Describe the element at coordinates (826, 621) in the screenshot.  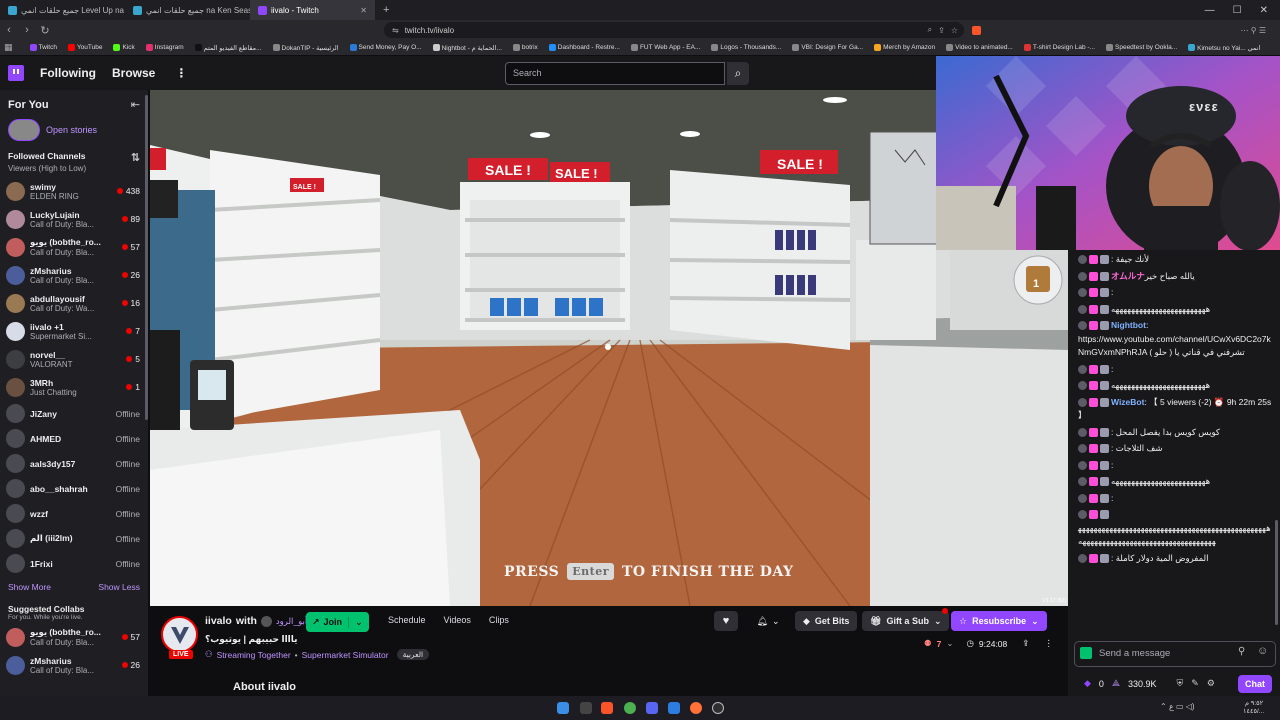
I see `get-bits-button: ◆ Get Bits` at that location.